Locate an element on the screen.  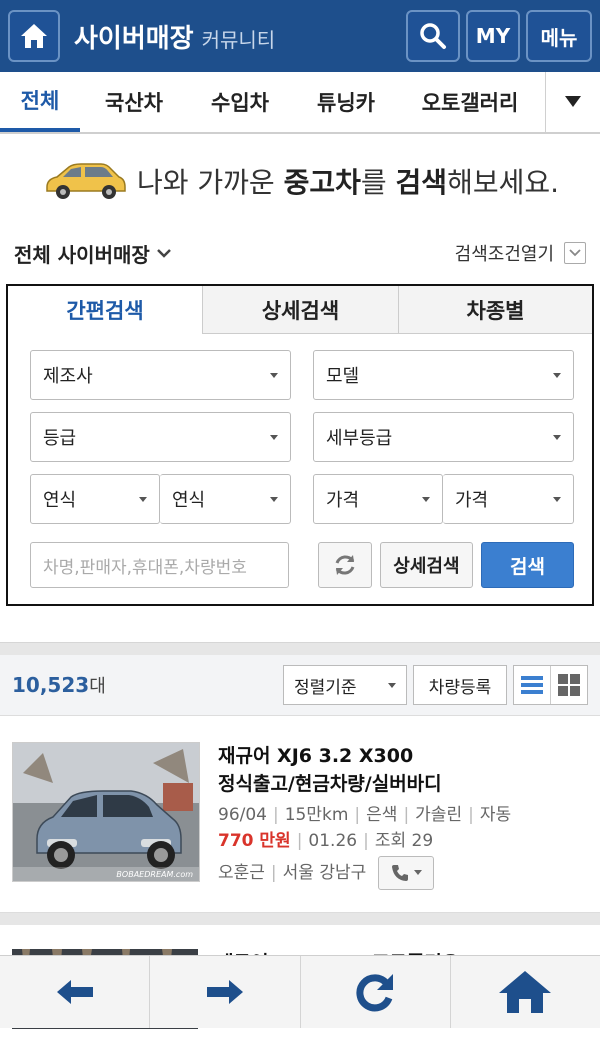
scope-dropdown: 전체 사이버매장 is located at coordinates (93, 253).